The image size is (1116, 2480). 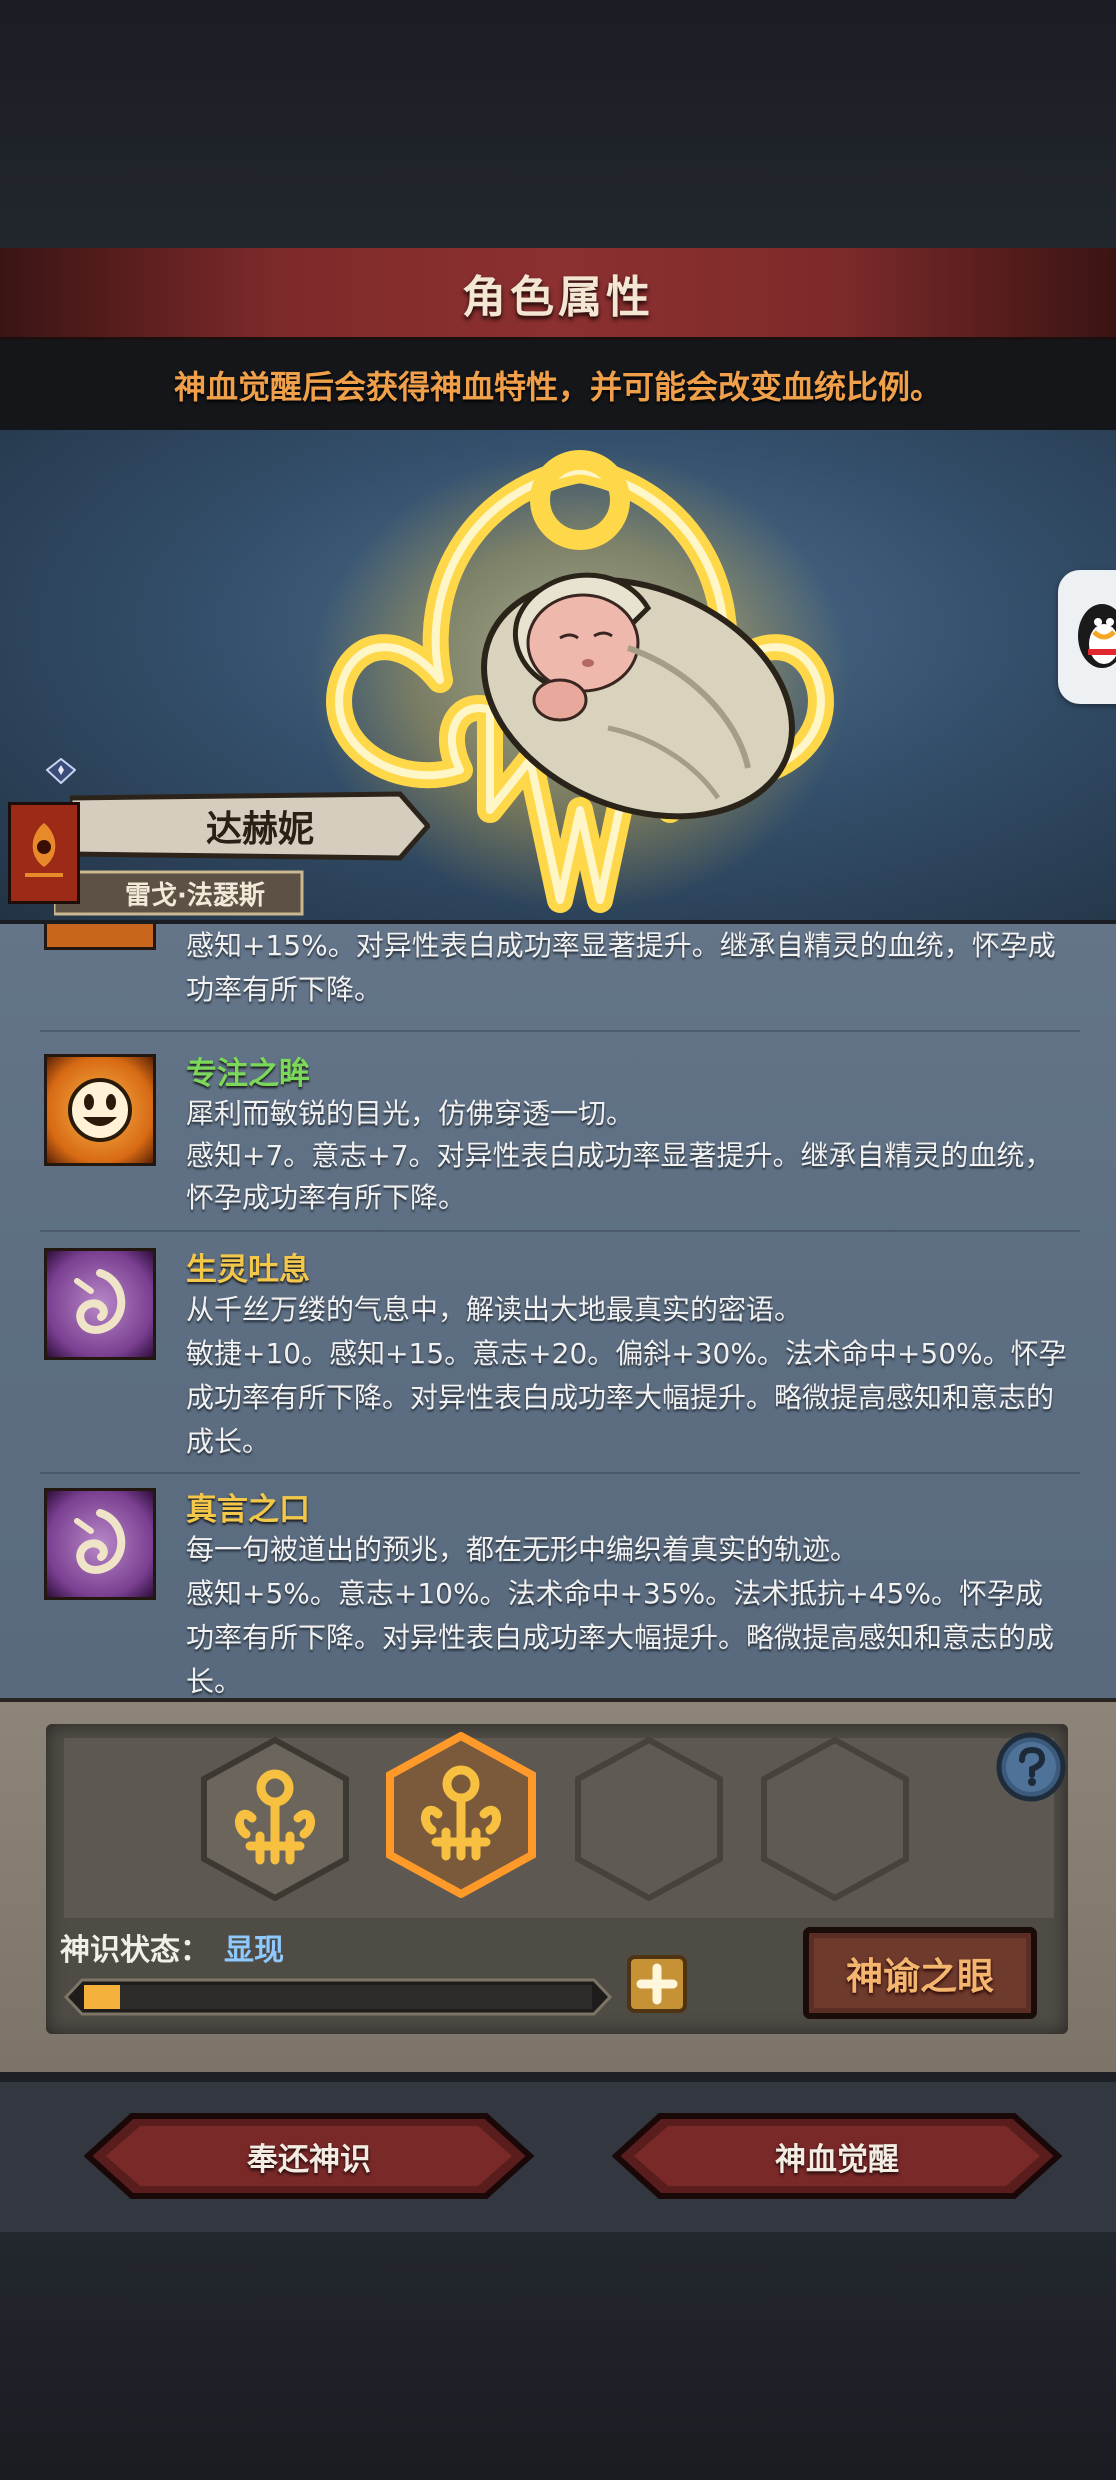 What do you see at coordinates (626, 1353) in the screenshot?
I see `trait-description-line: 敏捷+10。感知+15。意志+20。偏斜+30%。法术命中+50%。怀孕` at bounding box center [626, 1353].